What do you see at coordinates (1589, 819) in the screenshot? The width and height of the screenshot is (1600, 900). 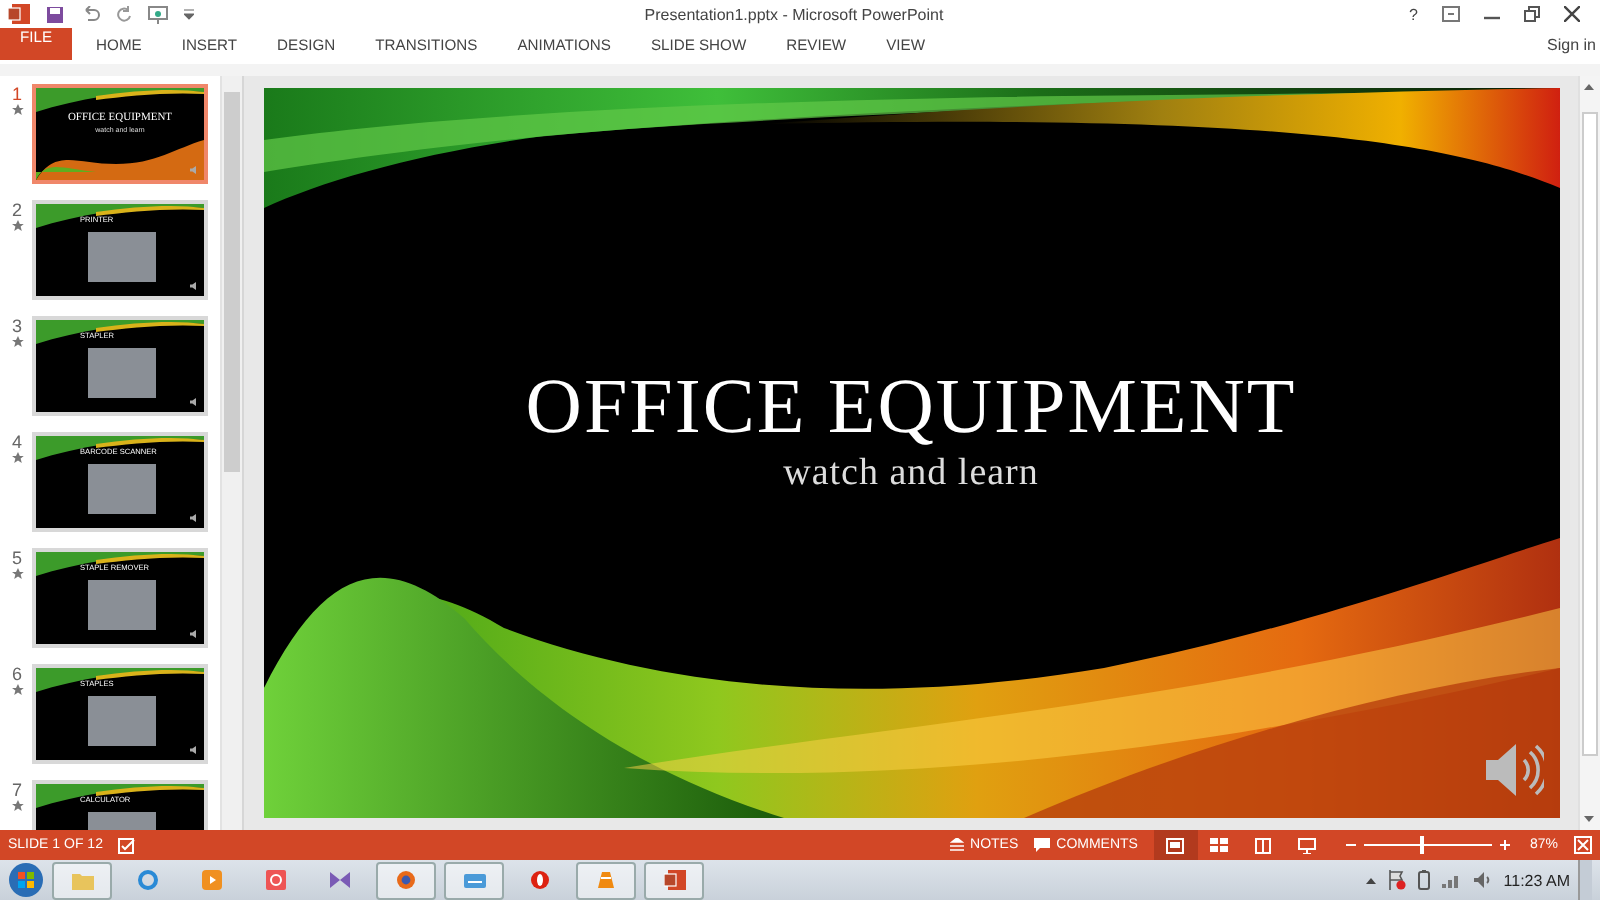 I see `scroll-down-icon` at bounding box center [1589, 819].